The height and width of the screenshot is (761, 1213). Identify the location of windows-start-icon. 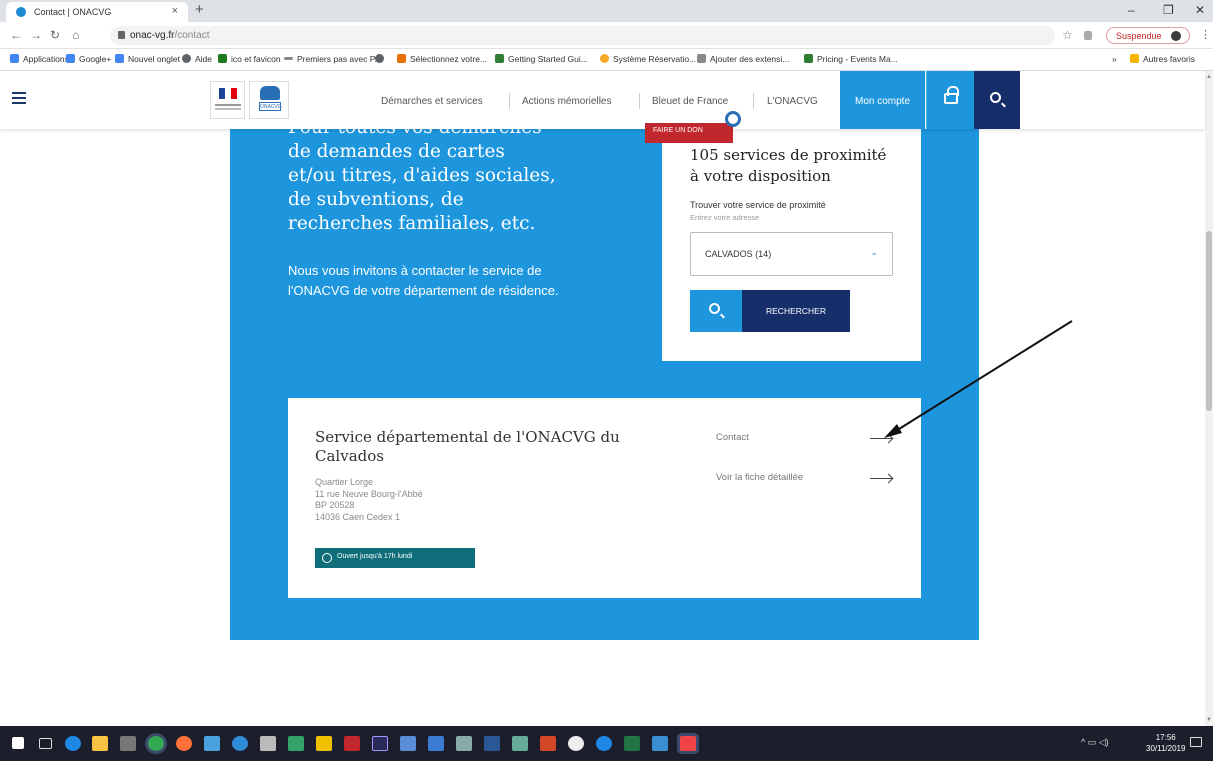
(18, 743).